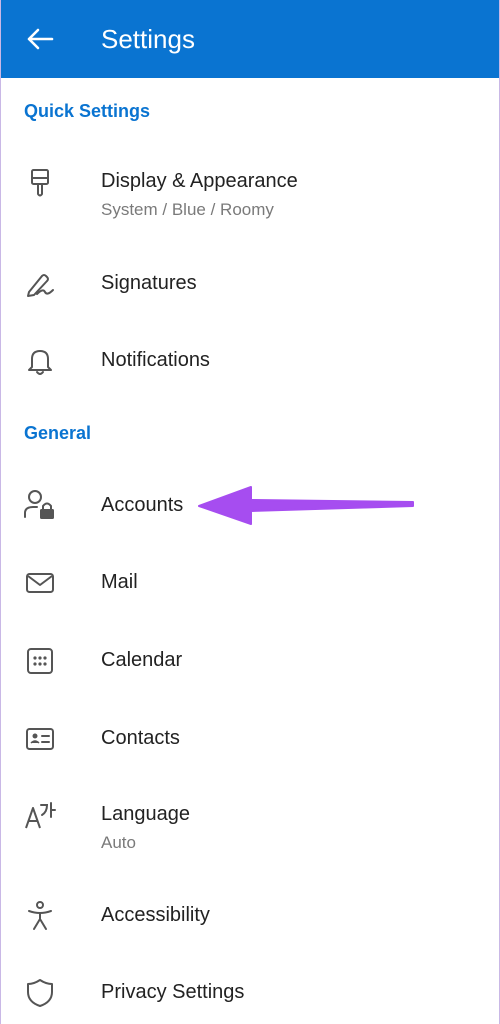  Describe the element at coordinates (250, 916) in the screenshot. I see `settings-item-accessibility: Accessibility` at that location.